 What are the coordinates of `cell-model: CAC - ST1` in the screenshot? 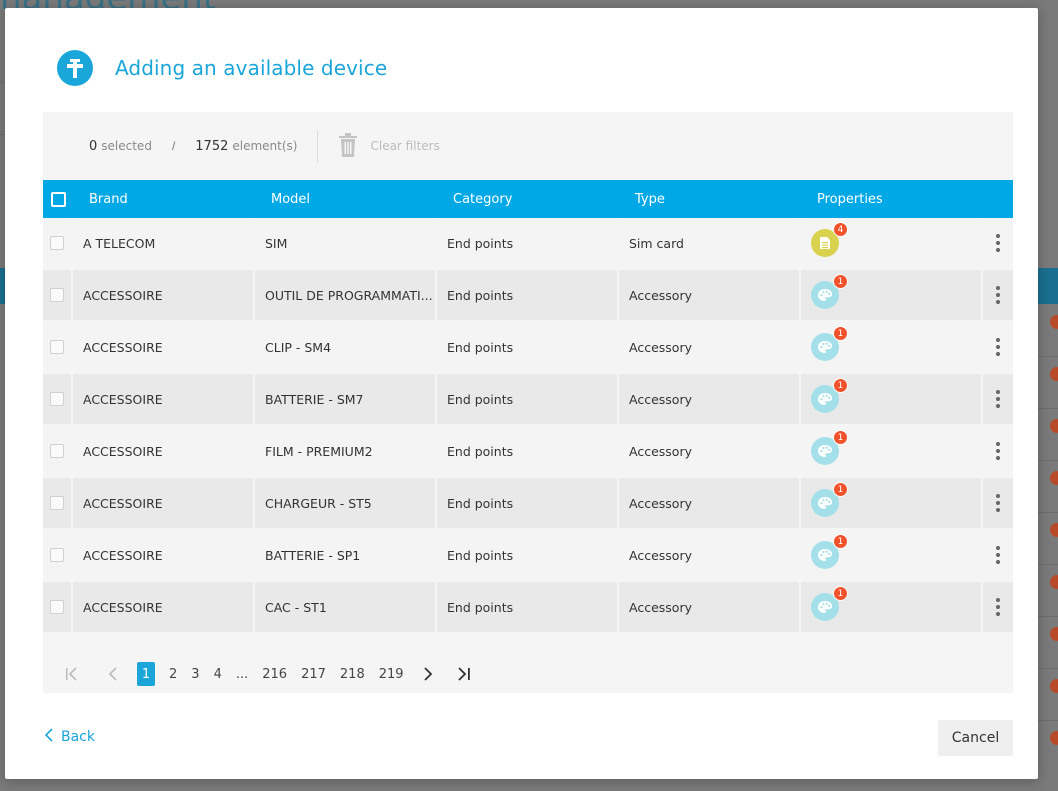 It's located at (345, 607).